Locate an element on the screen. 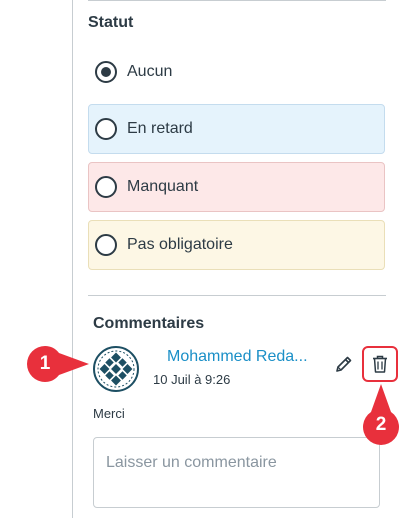  pencil-icon is located at coordinates (344, 364).